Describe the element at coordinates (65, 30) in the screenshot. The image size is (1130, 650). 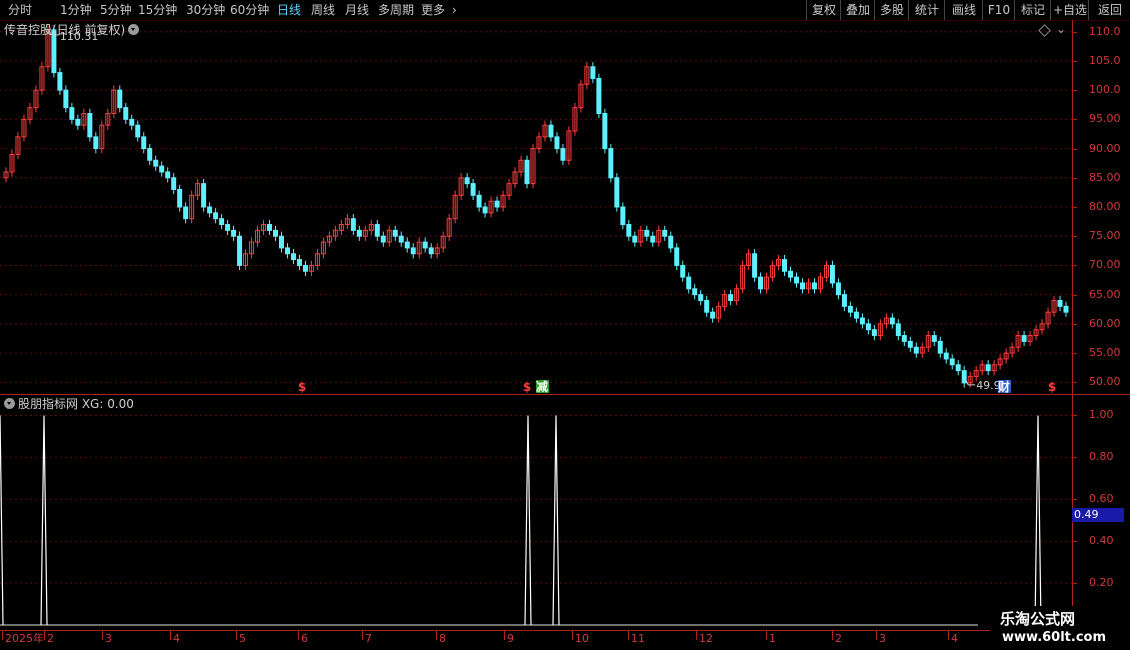
I see `stock-title: 传音控股(日线 前复权)` at that location.